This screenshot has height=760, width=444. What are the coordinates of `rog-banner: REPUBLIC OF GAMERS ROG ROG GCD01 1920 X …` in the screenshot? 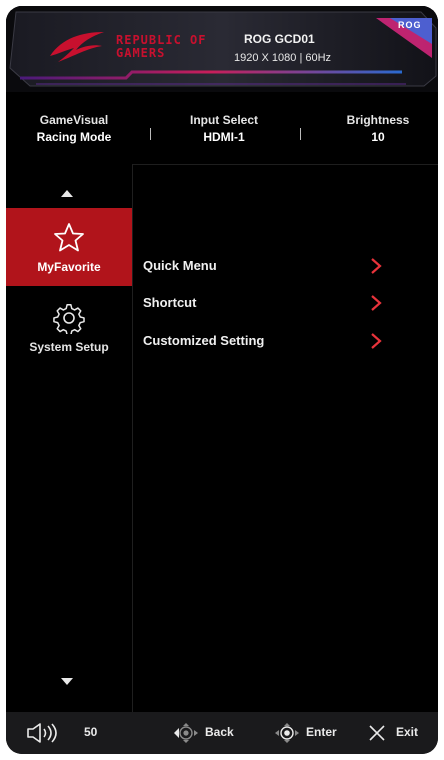 It's located at (222, 49).